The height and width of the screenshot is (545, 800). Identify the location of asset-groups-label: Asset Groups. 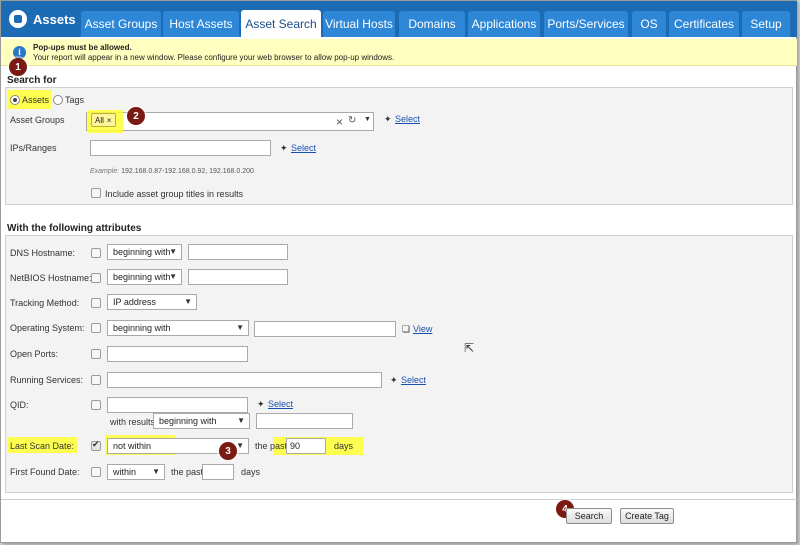
(37, 120).